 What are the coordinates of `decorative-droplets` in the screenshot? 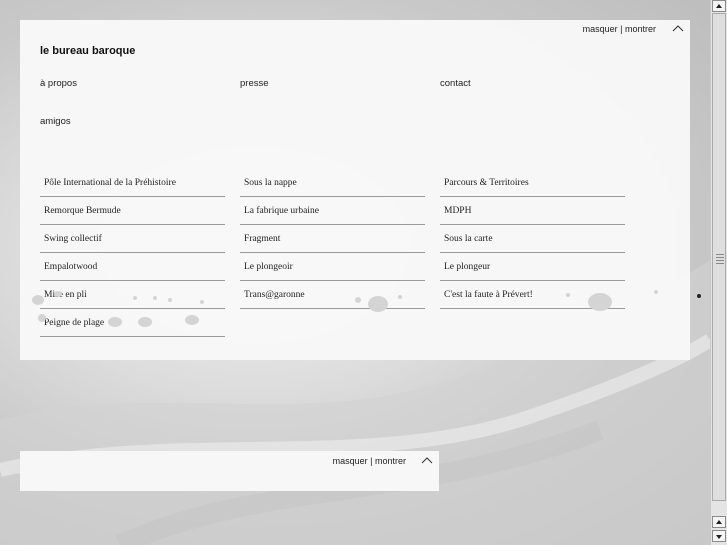 It's located at (345, 308).